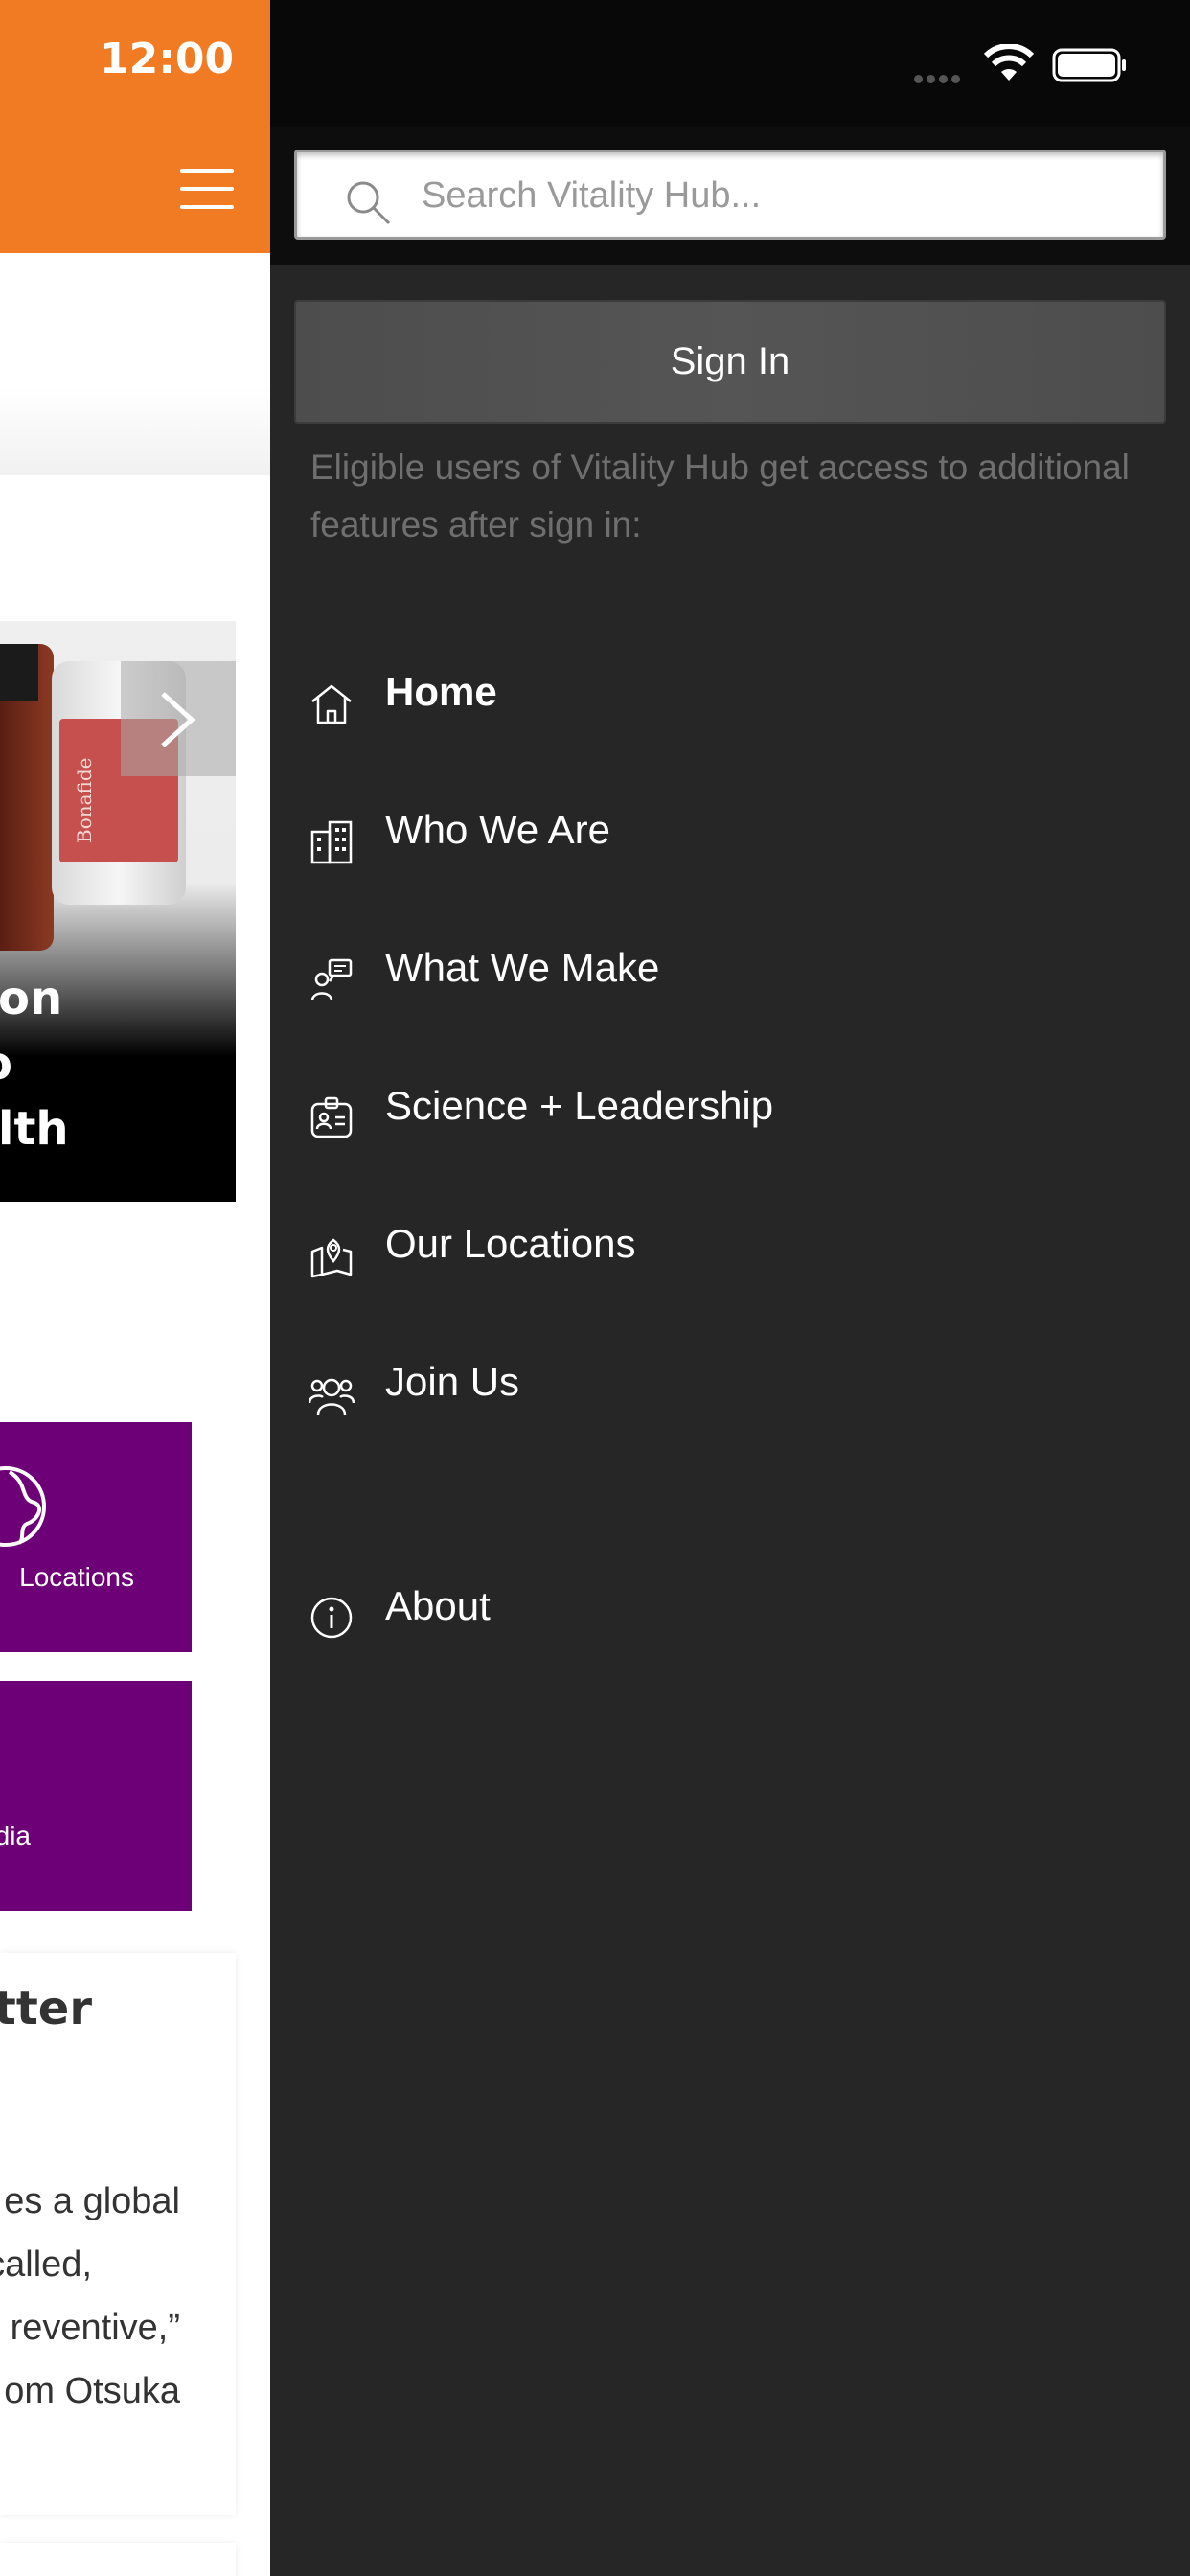 This screenshot has width=1190, height=2576. Describe the element at coordinates (118, 2559) in the screenshot. I see `news-card` at that location.